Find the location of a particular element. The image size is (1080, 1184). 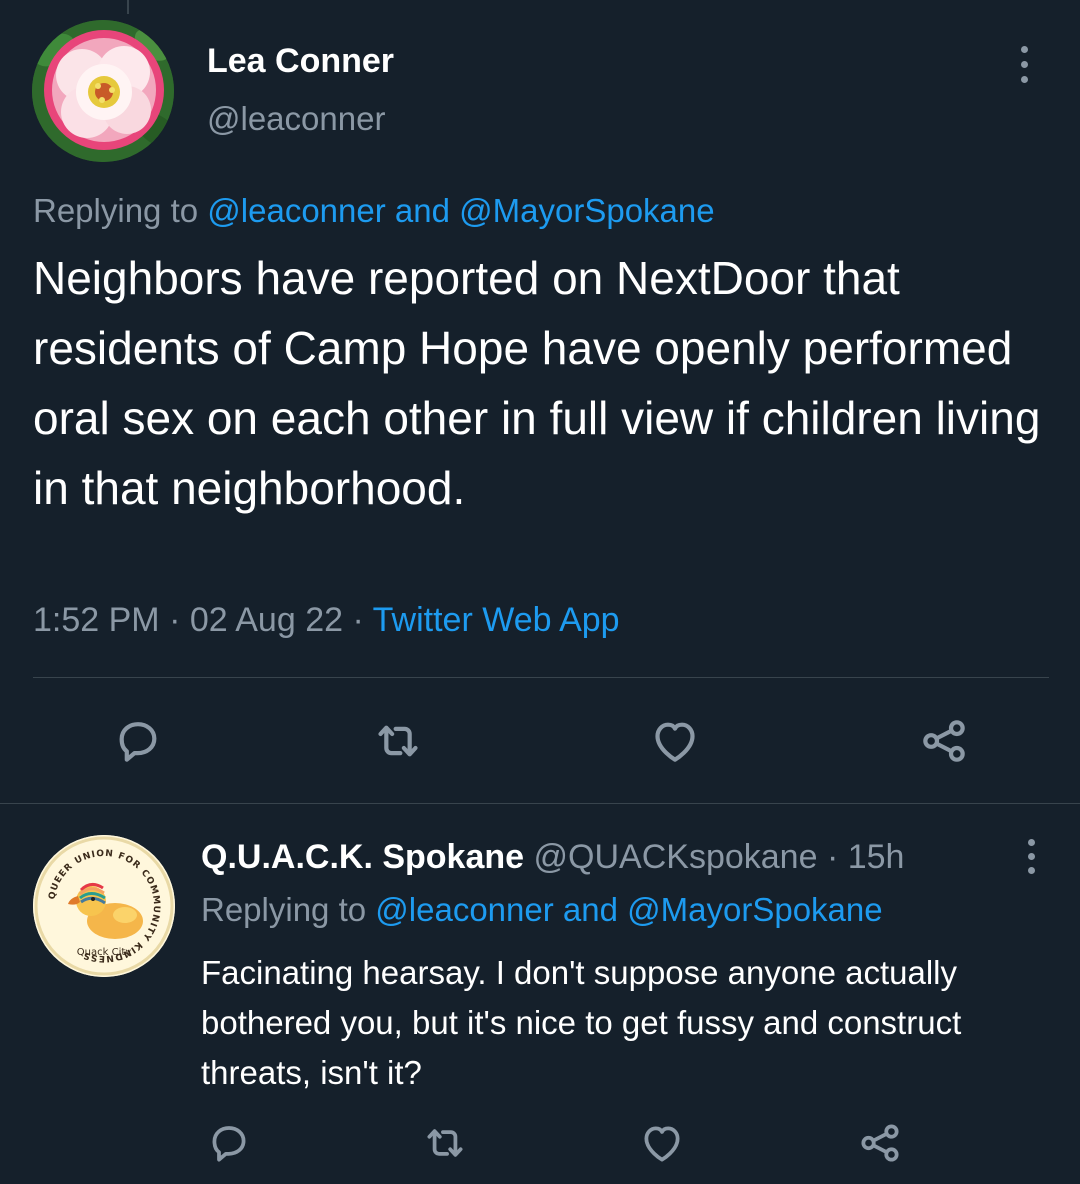

like-button is located at coordinates (675, 741).